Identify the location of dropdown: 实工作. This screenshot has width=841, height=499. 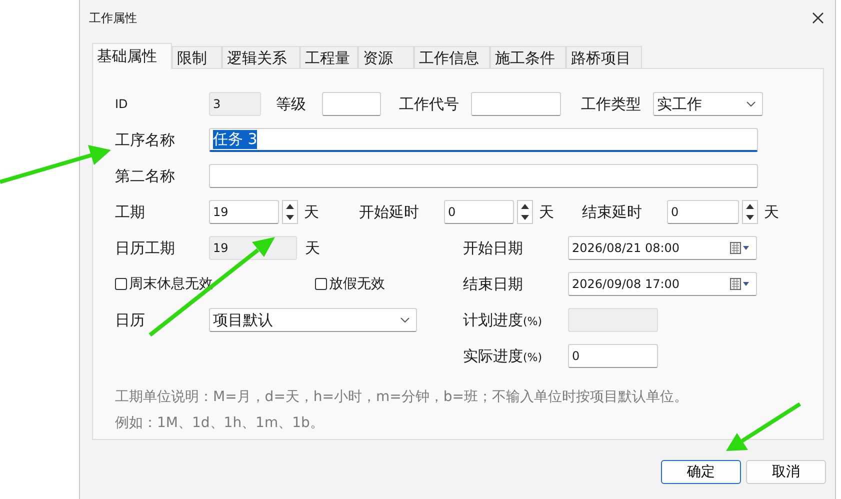
(708, 104).